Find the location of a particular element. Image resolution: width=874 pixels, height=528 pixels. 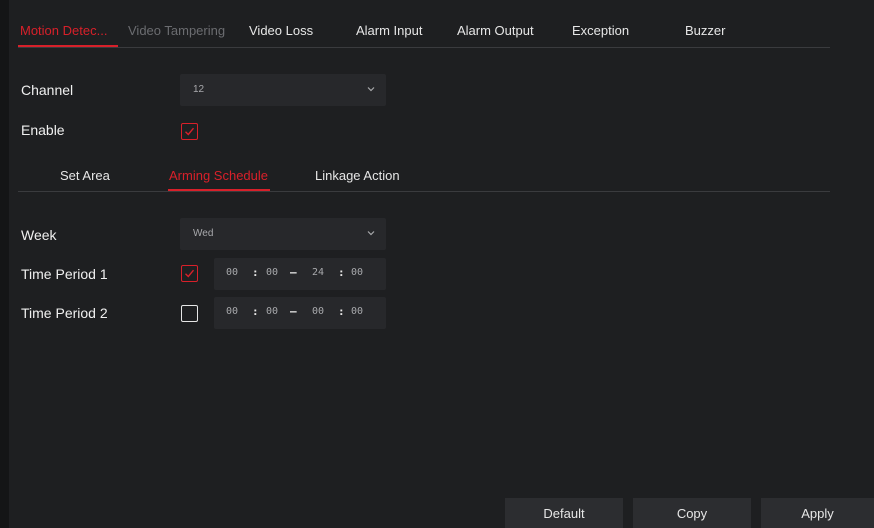

week-label: Week is located at coordinates (39, 235).